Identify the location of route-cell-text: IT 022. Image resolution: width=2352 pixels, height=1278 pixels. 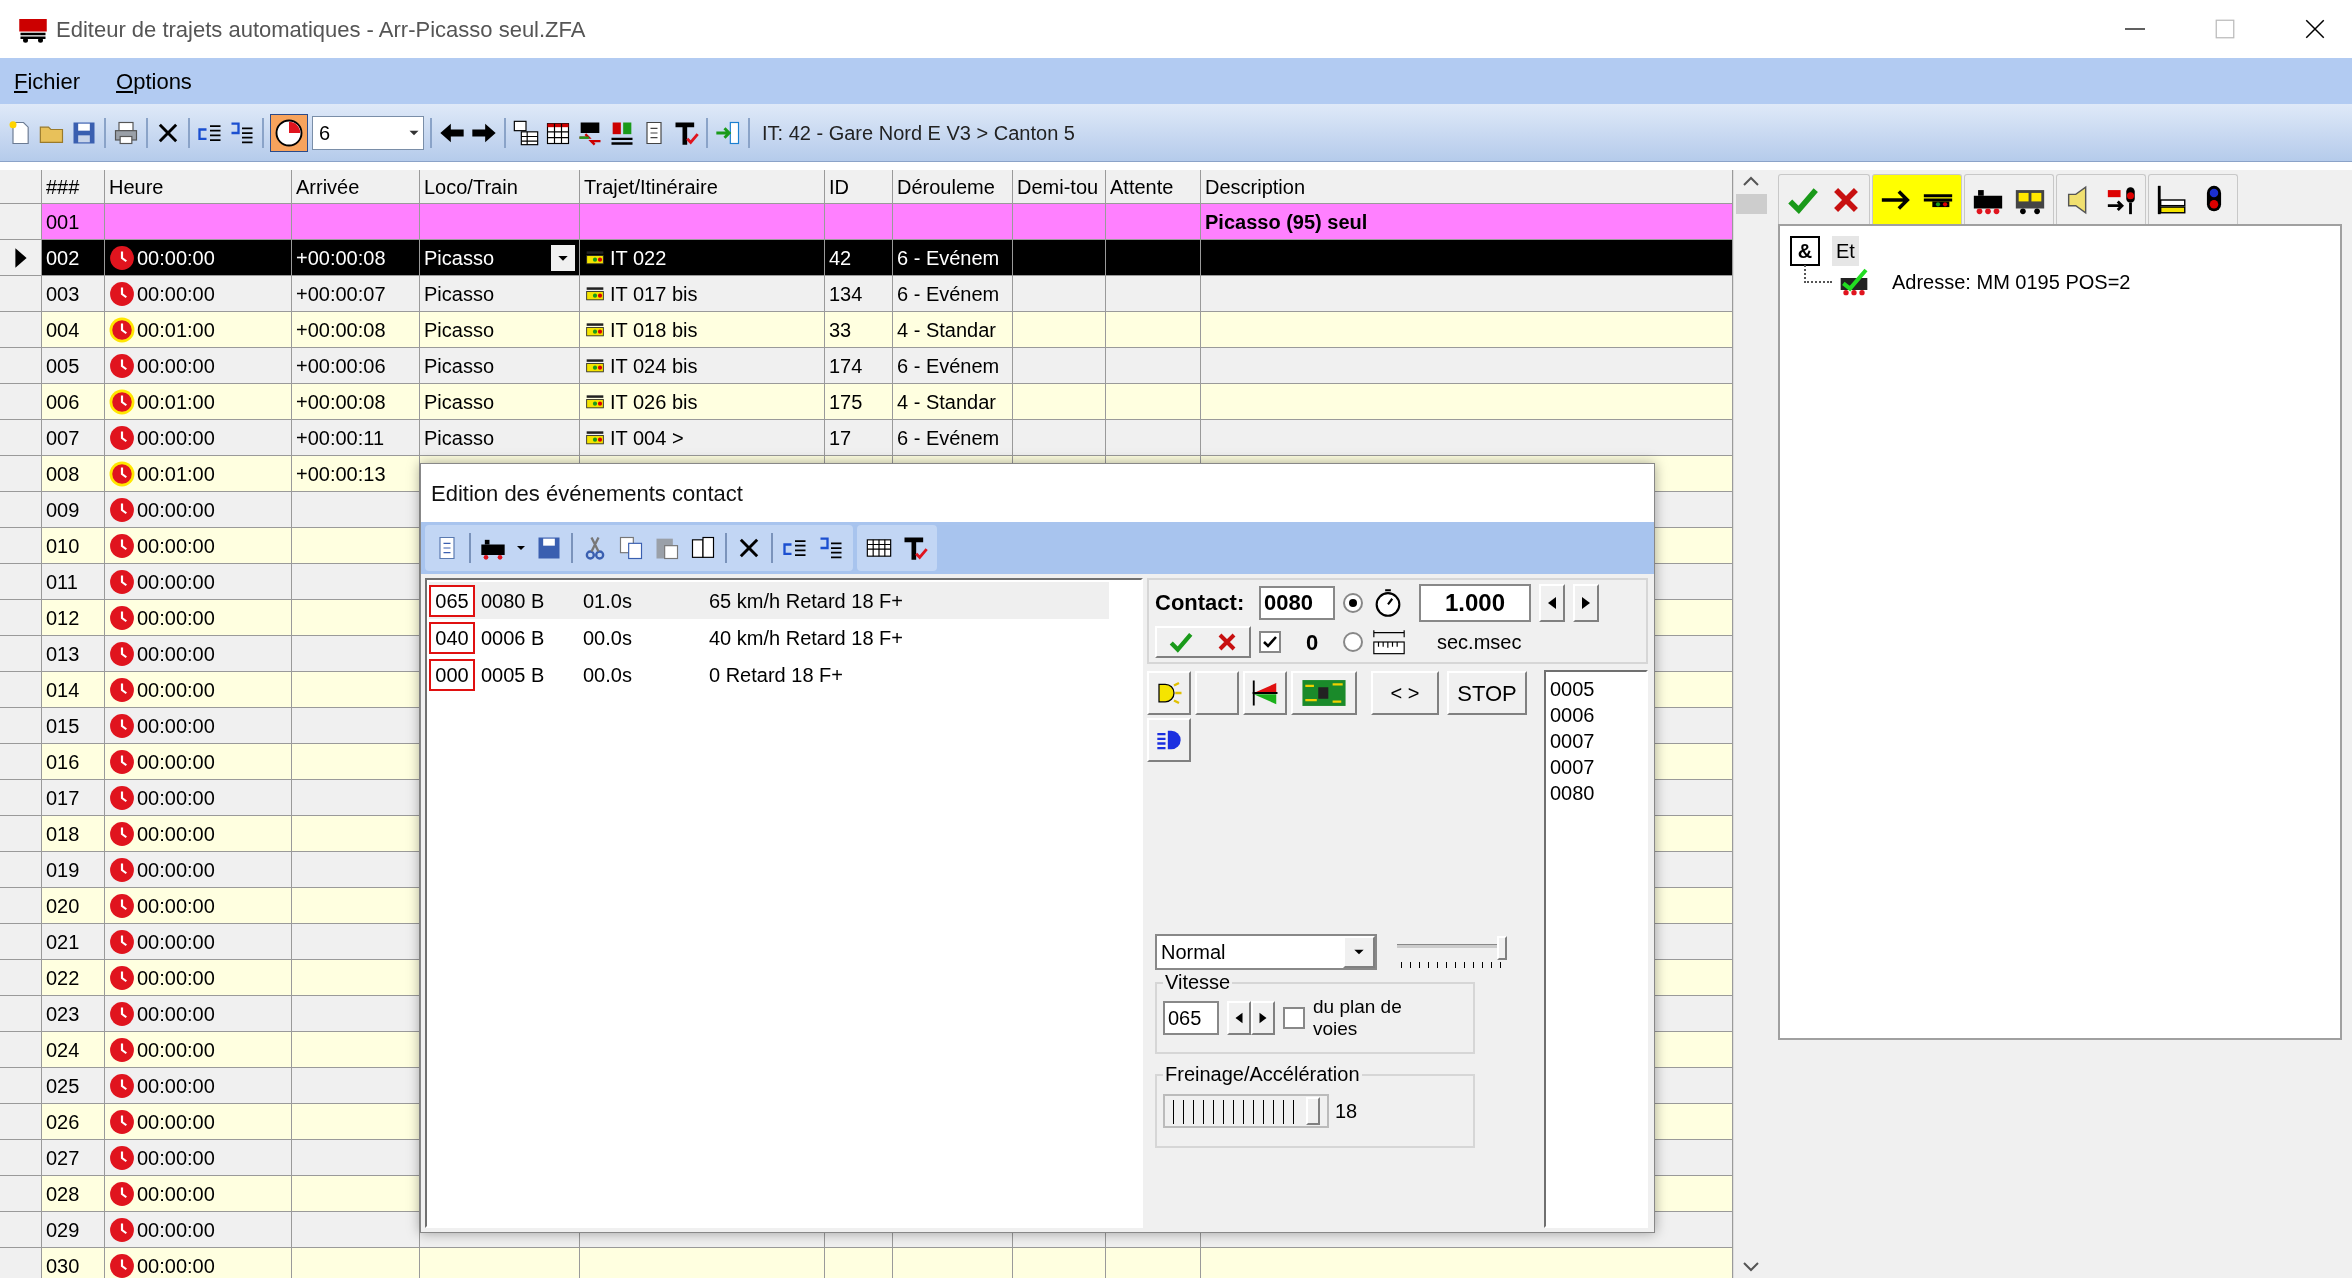
(638, 258).